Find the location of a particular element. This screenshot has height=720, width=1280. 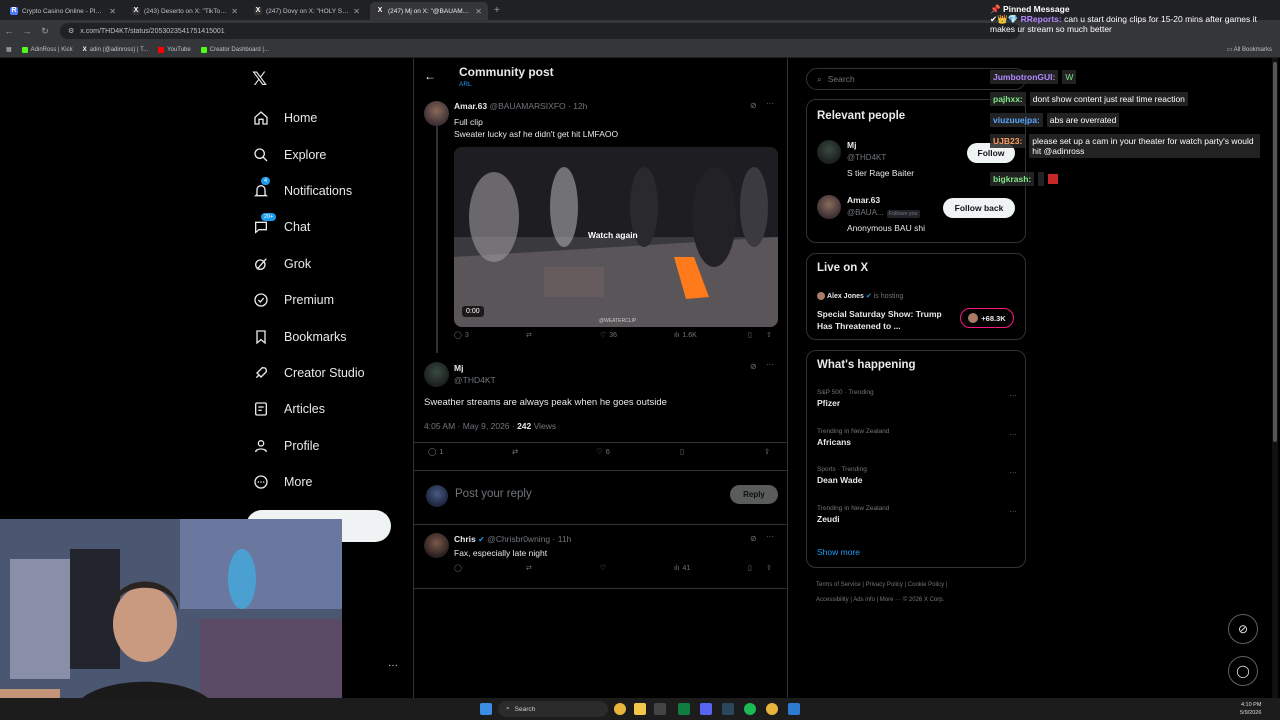

browser-tab: RCrypto Casino Online - Play with✕ is located at coordinates (63, 11).